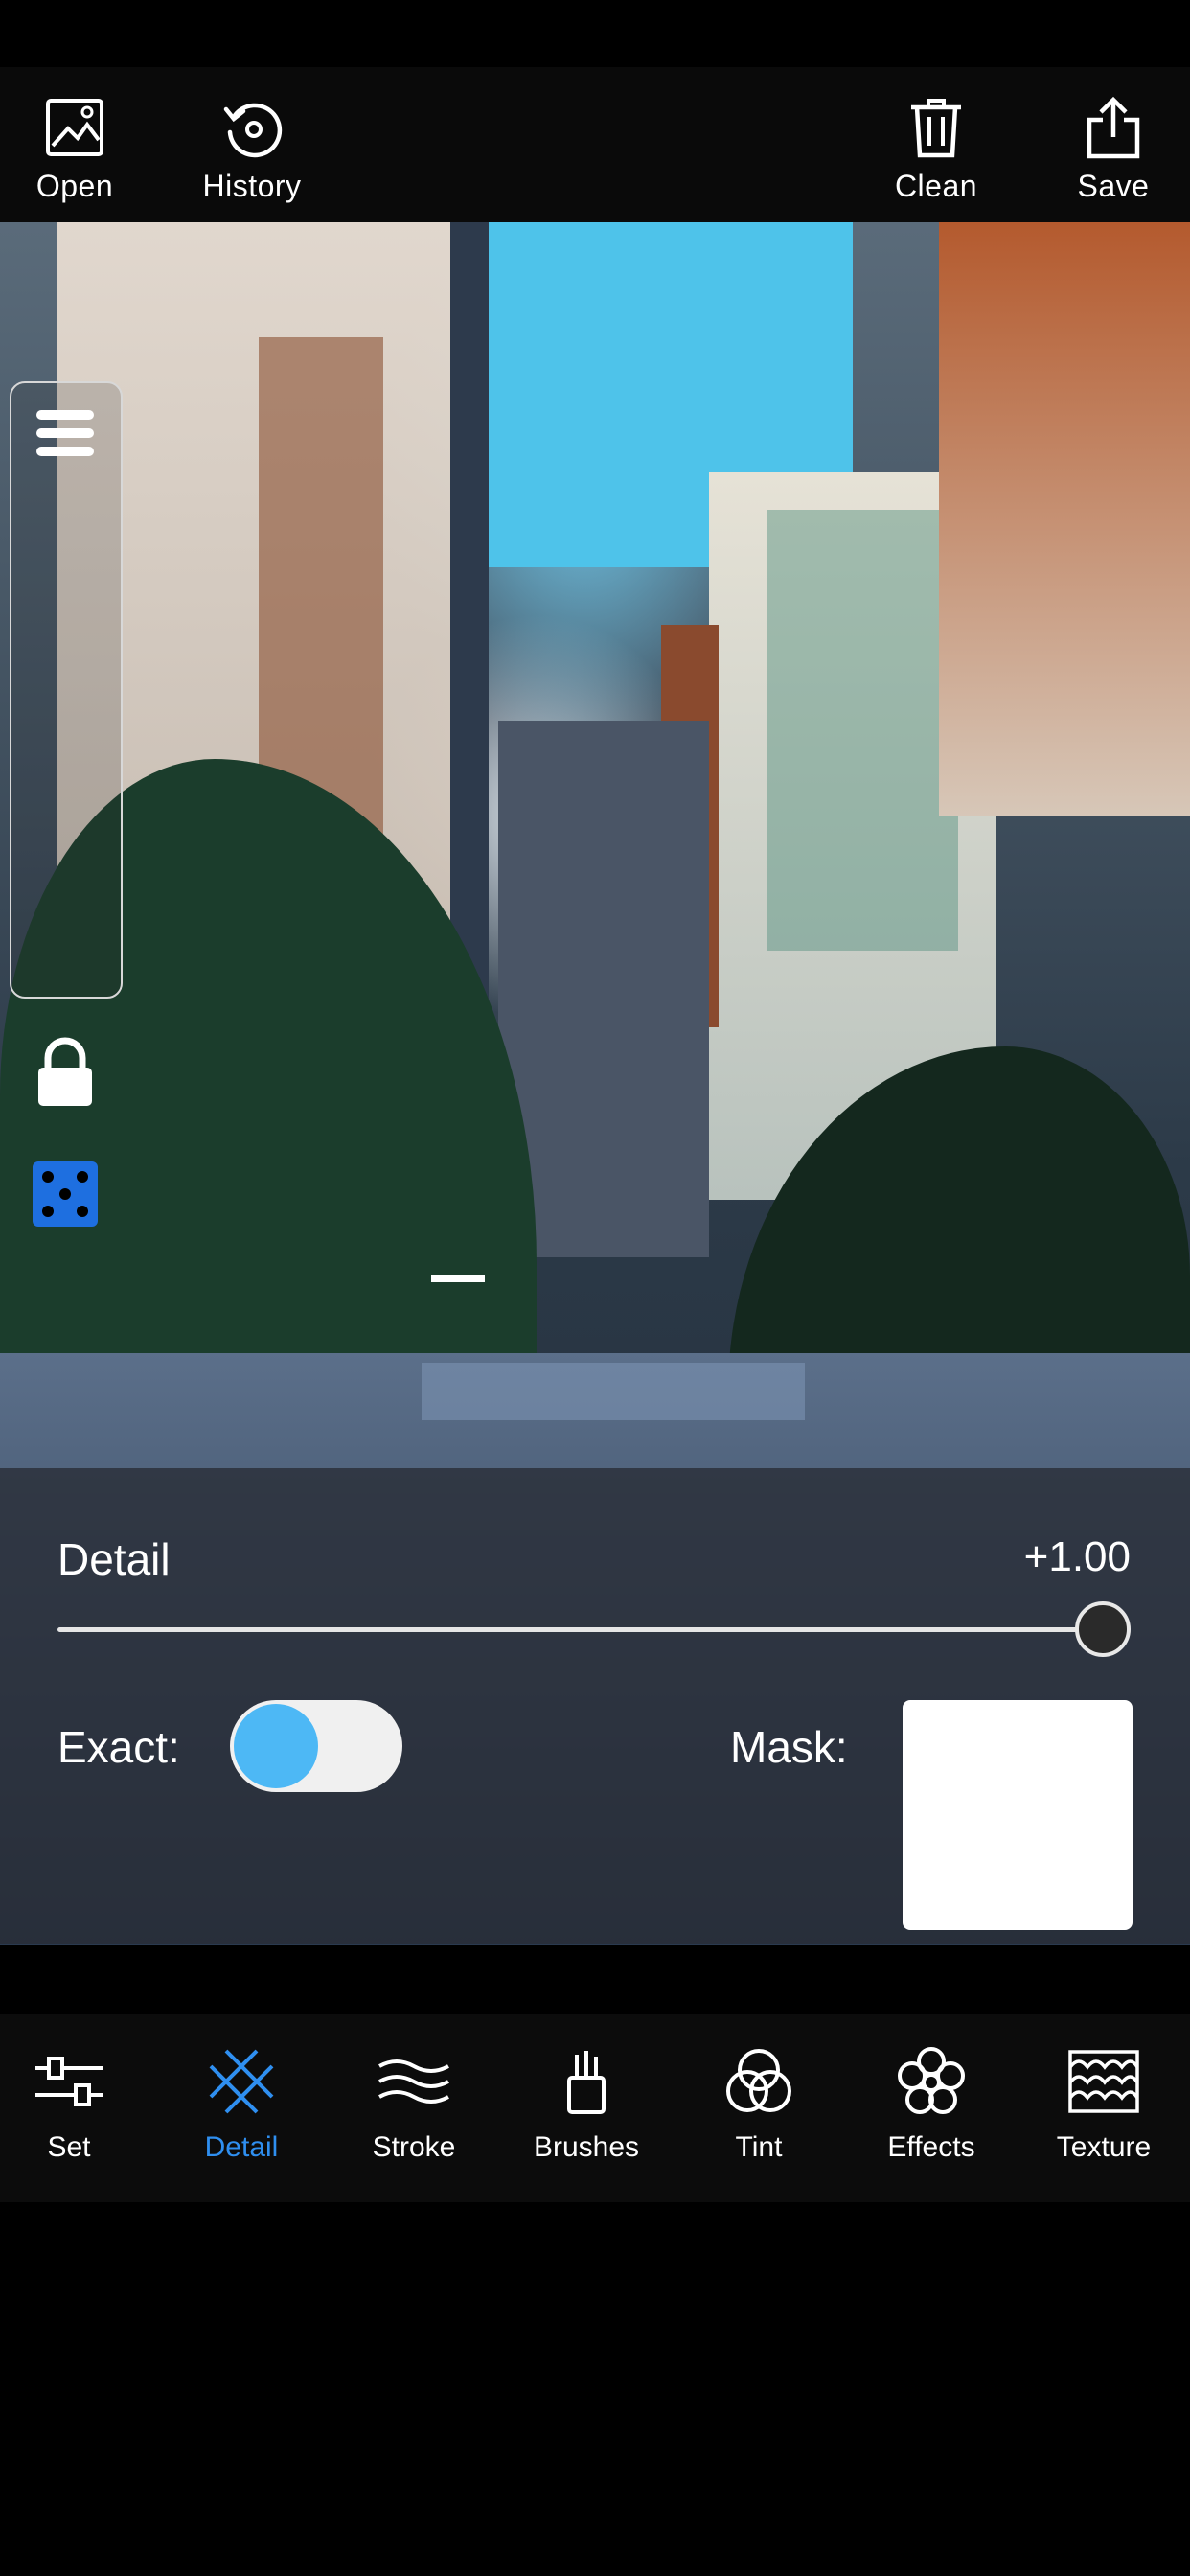 Image resolution: width=1190 pixels, height=2576 pixels. Describe the element at coordinates (414, 2081) in the screenshot. I see `waves-icon` at that location.